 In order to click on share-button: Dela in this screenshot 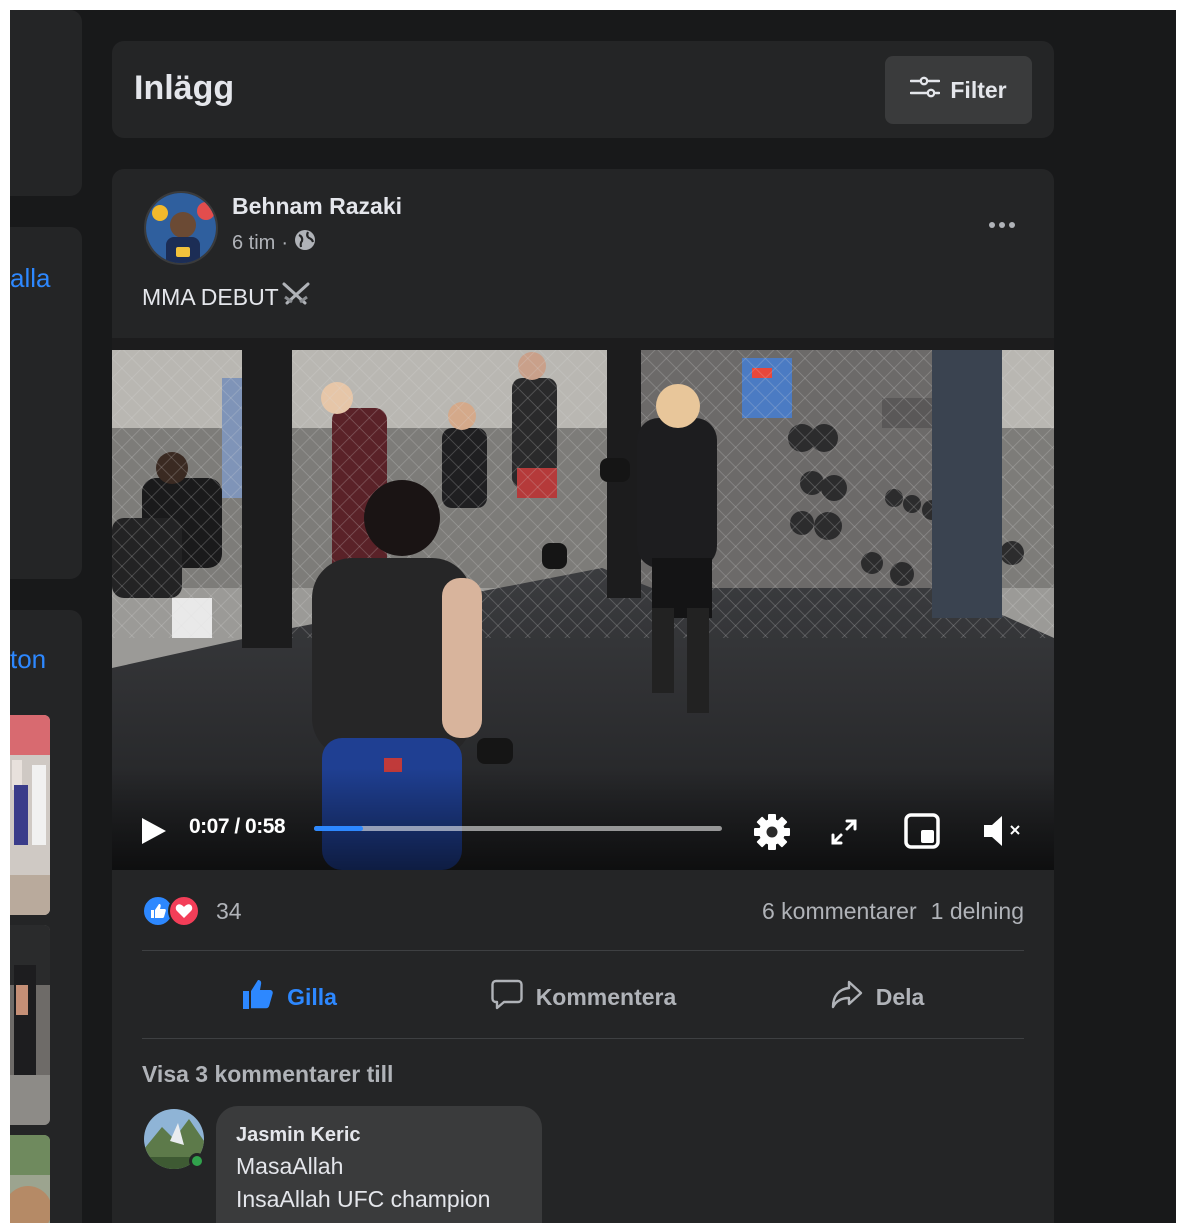, I will do `click(877, 997)`.